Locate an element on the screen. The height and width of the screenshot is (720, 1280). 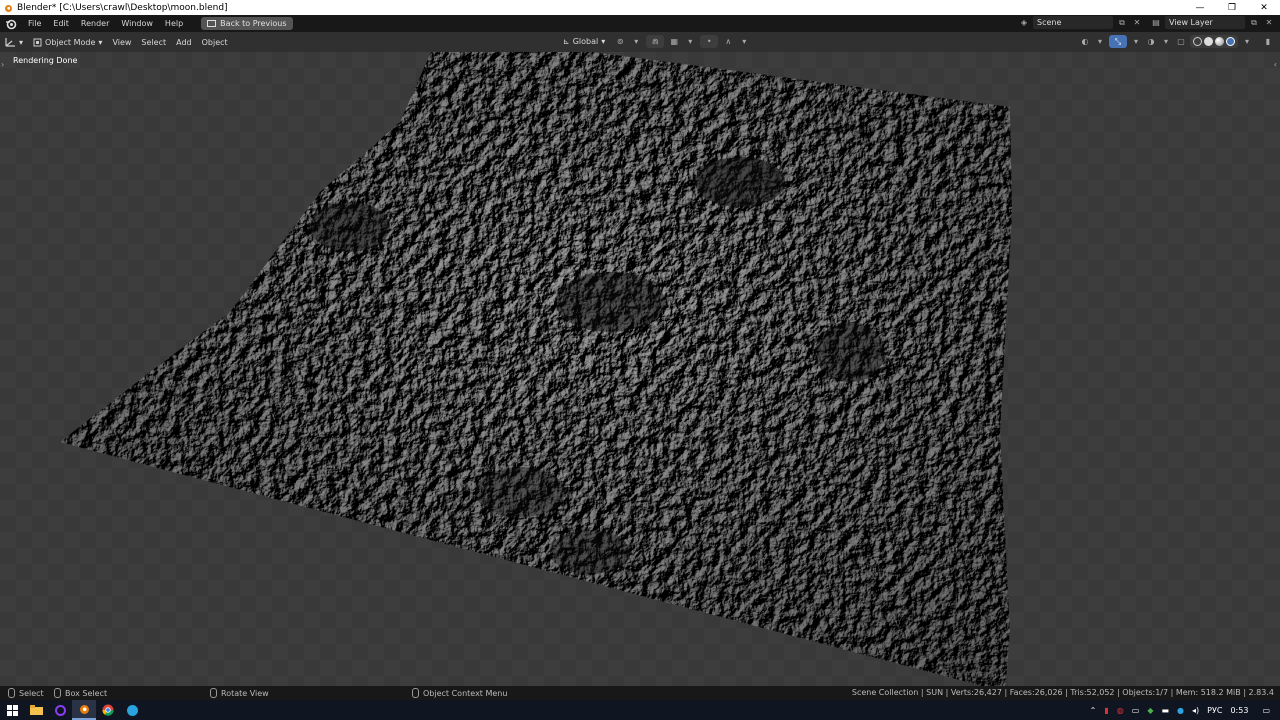
material-preview-icon is located at coordinates (1219, 41).